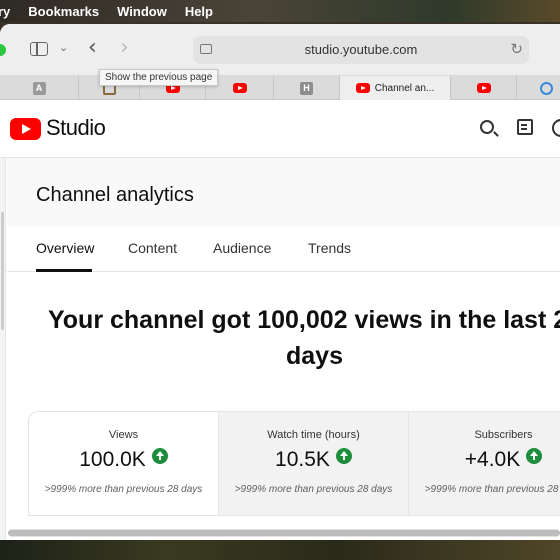 The width and height of the screenshot is (560, 560). Describe the element at coordinates (2, 271) in the screenshot. I see `sidebar-scrollbar` at that location.